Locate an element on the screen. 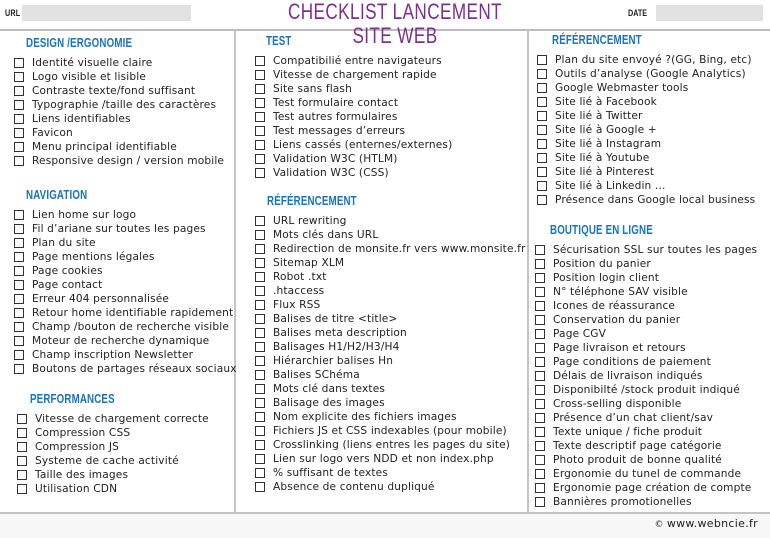 This screenshot has height=538, width=770. checklist-item: Identité visuelle claire is located at coordinates (119, 63).